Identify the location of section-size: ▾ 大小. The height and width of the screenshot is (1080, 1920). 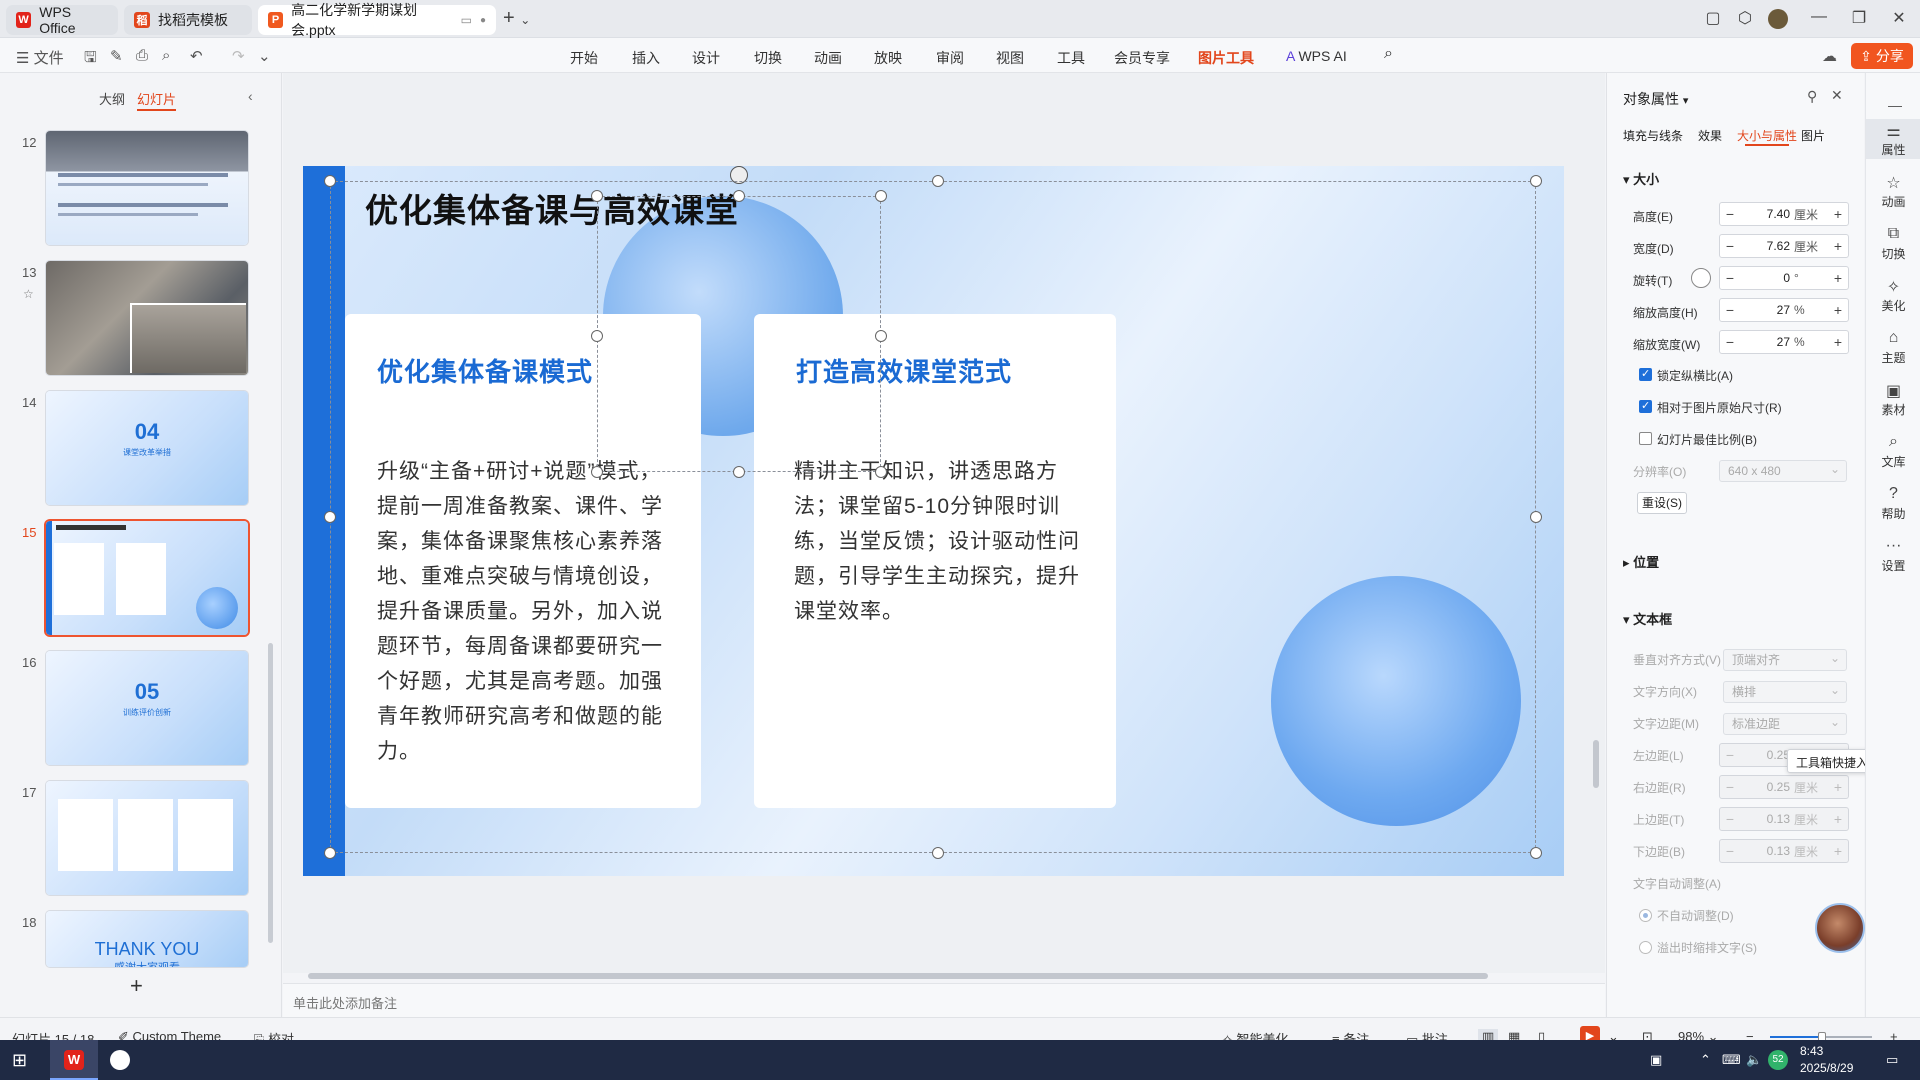
(1641, 178).